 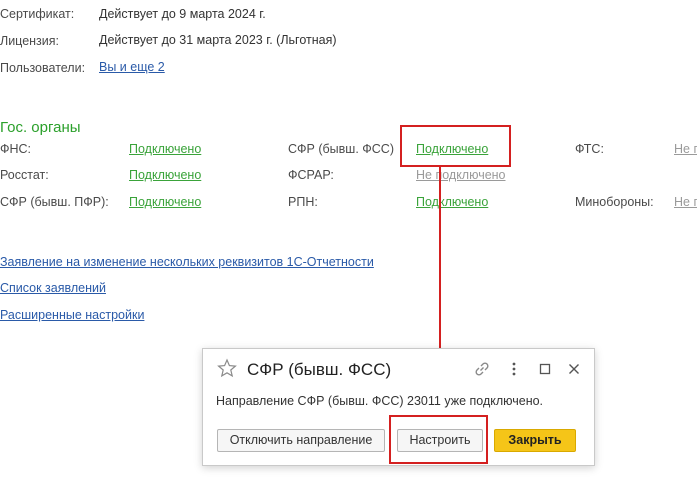 What do you see at coordinates (218, 40) in the screenshot?
I see `license-value: Действует до 31 марта 2023 г. (Льготная)` at bounding box center [218, 40].